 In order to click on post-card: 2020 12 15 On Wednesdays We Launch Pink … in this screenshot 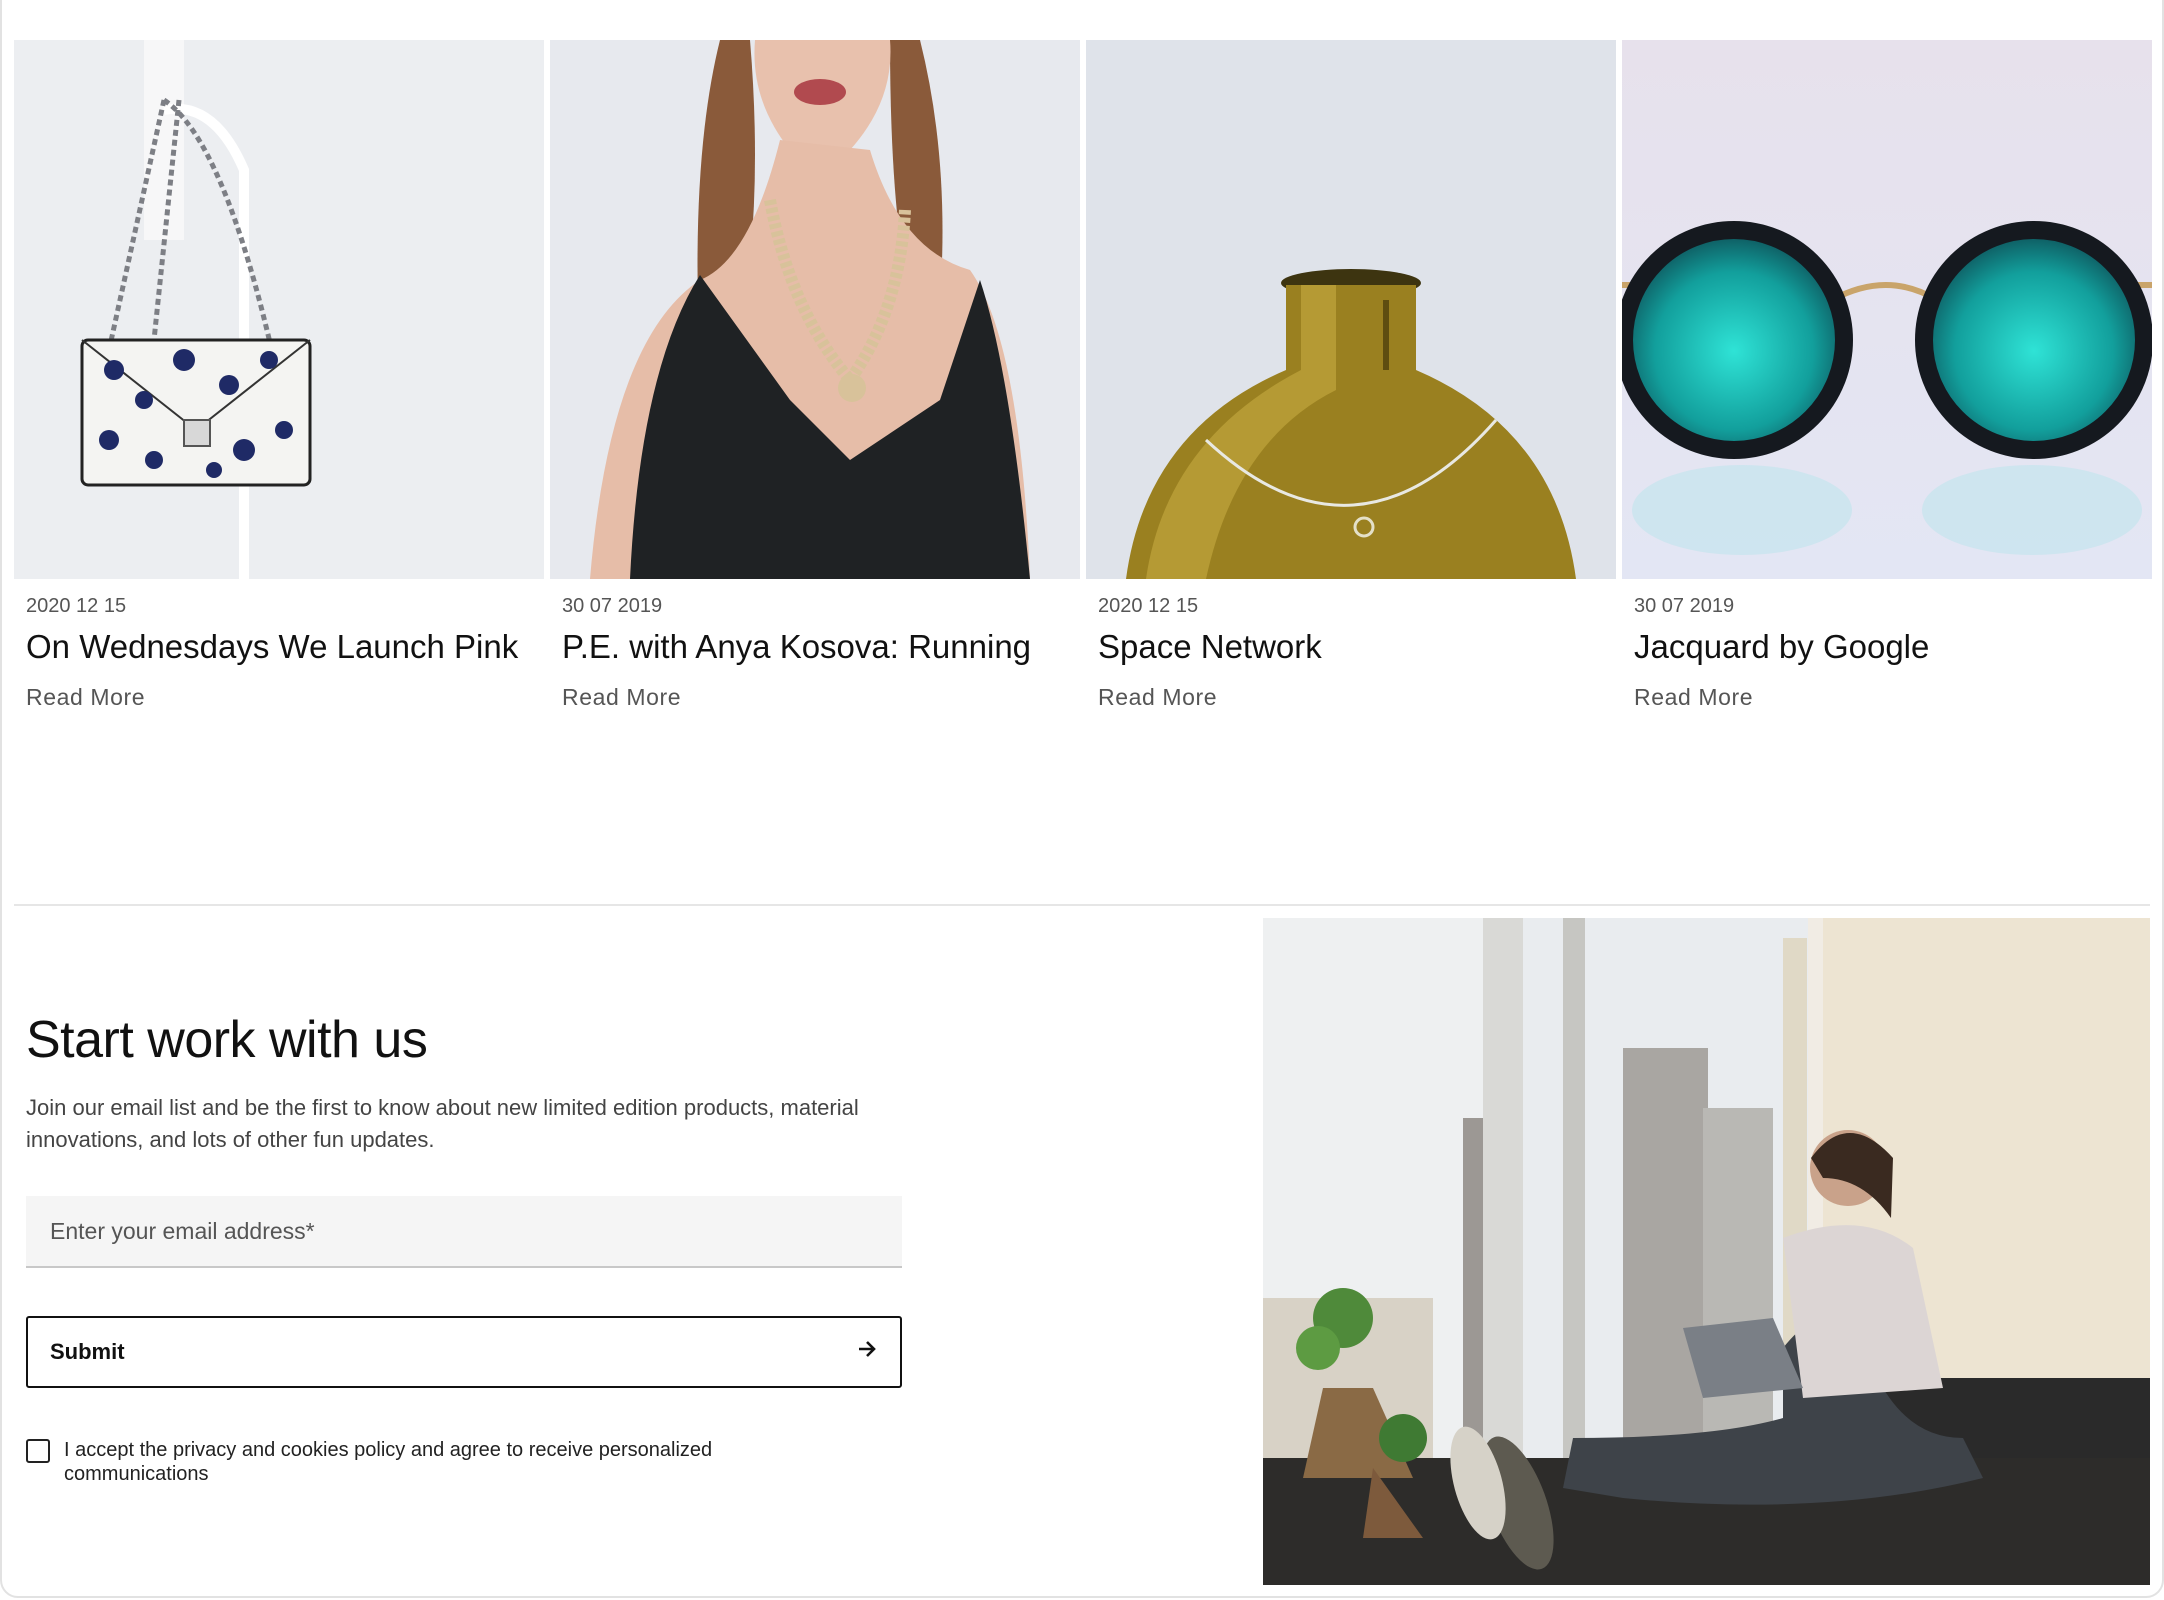, I will do `click(279, 375)`.